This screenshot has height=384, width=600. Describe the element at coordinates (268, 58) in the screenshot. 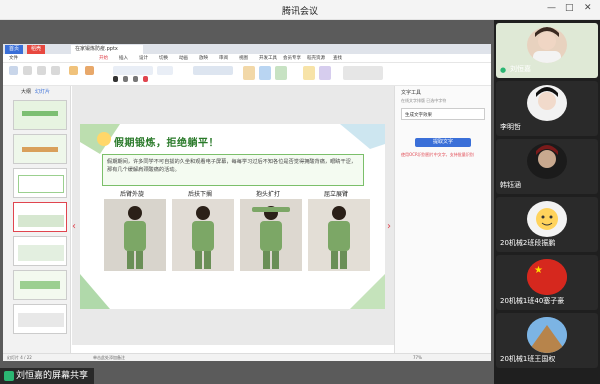

I see `menu-developer: 开发工具` at that location.